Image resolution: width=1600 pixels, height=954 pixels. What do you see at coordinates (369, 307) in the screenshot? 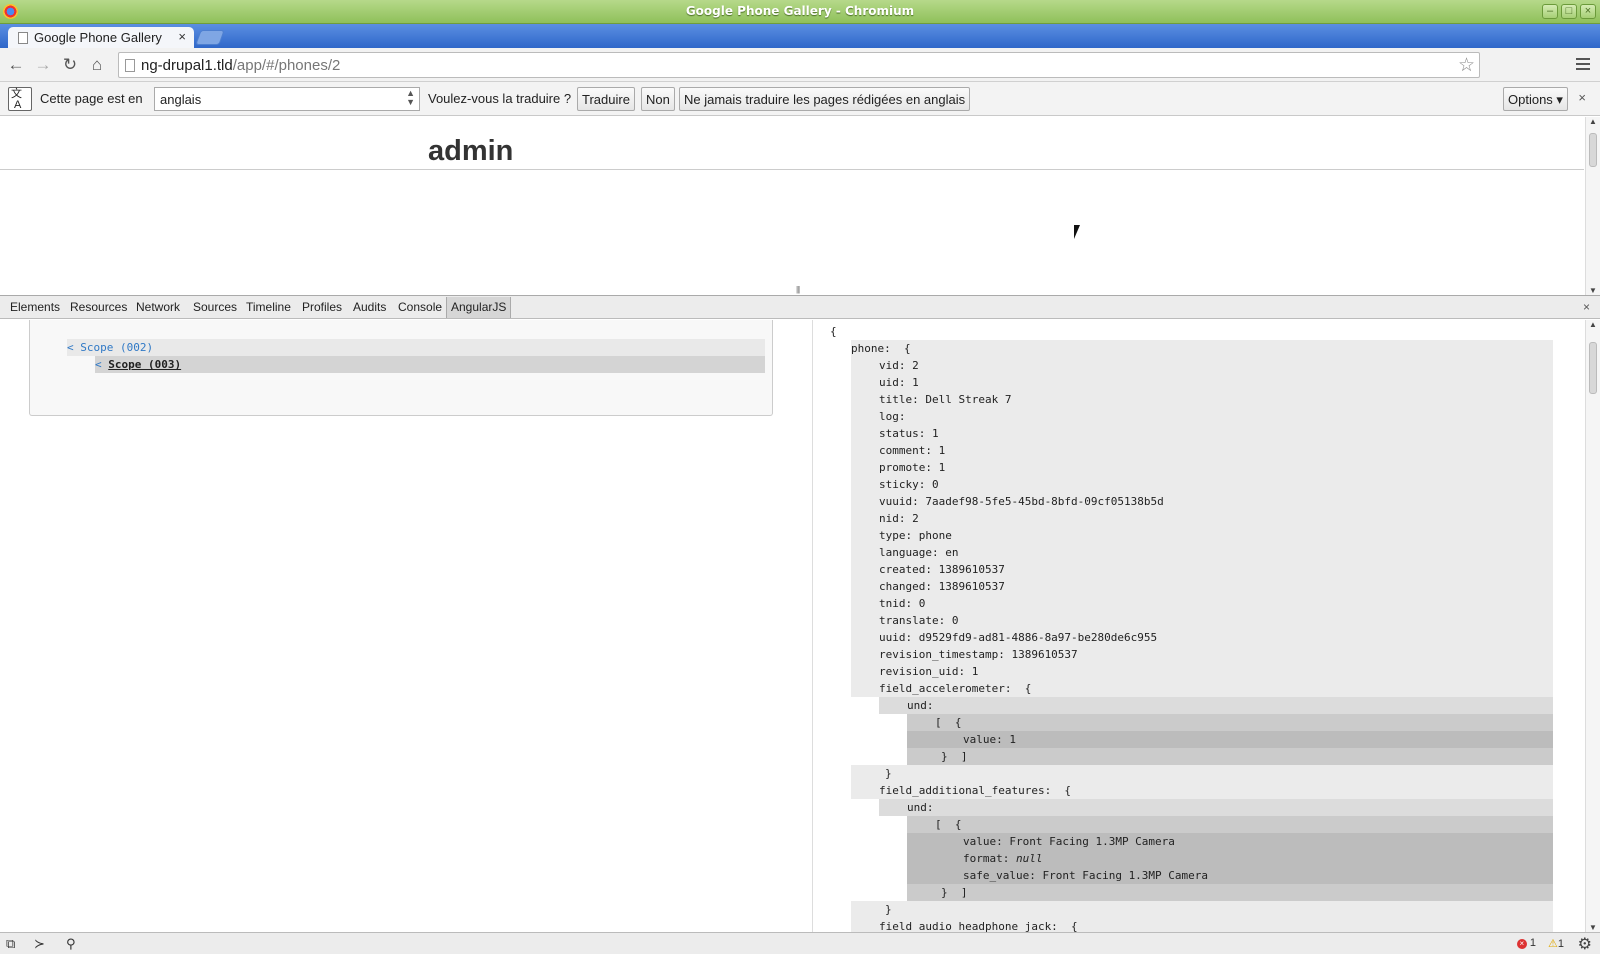
I see `tab-audits: Audits` at bounding box center [369, 307].